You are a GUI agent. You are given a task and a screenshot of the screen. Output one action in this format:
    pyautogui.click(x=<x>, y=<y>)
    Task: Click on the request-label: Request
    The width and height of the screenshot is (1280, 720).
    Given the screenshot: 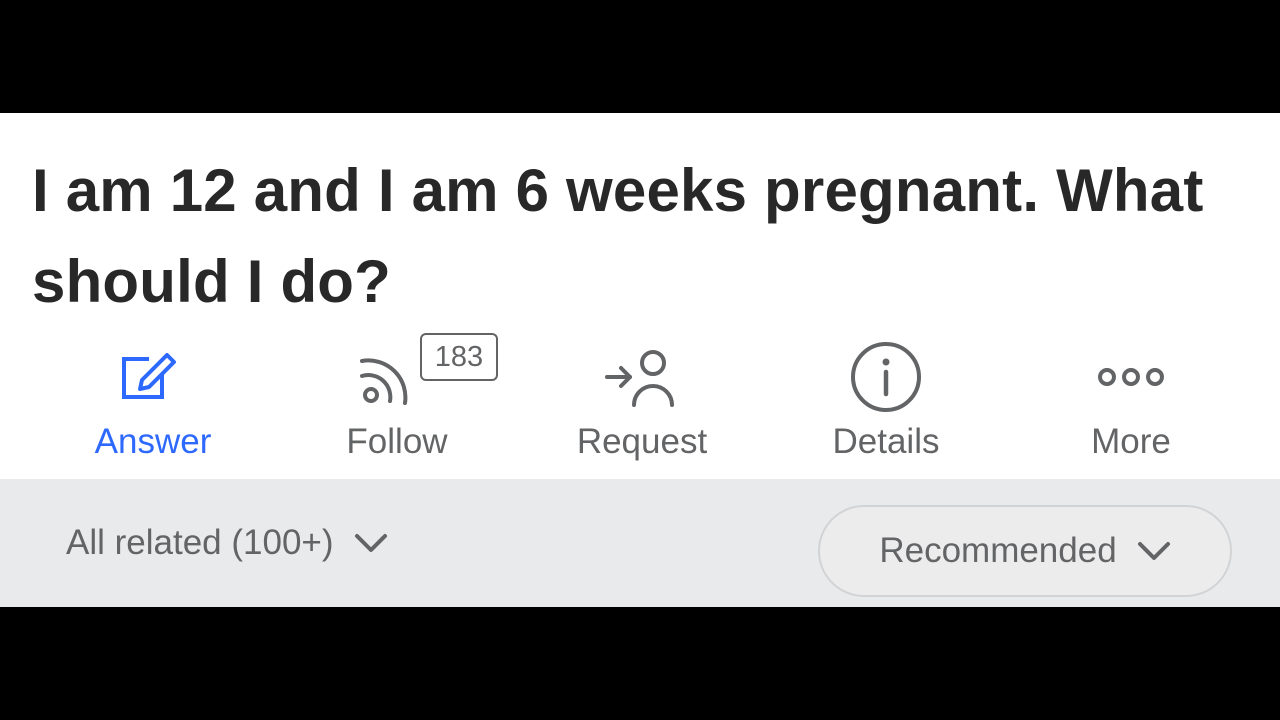 What is the action you would take?
    pyautogui.click(x=642, y=441)
    